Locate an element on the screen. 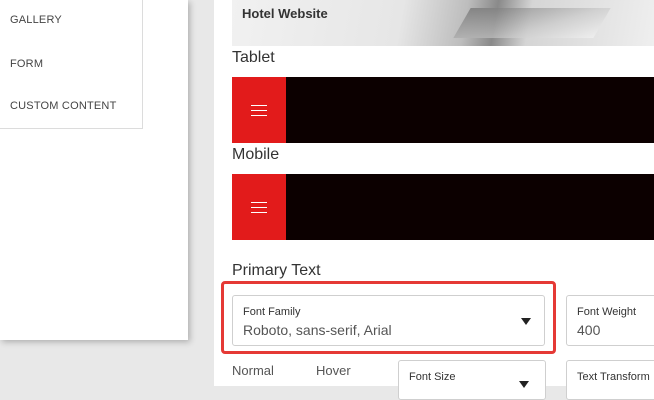 The height and width of the screenshot is (400, 654). mobile-nav-preview is located at coordinates (443, 207).